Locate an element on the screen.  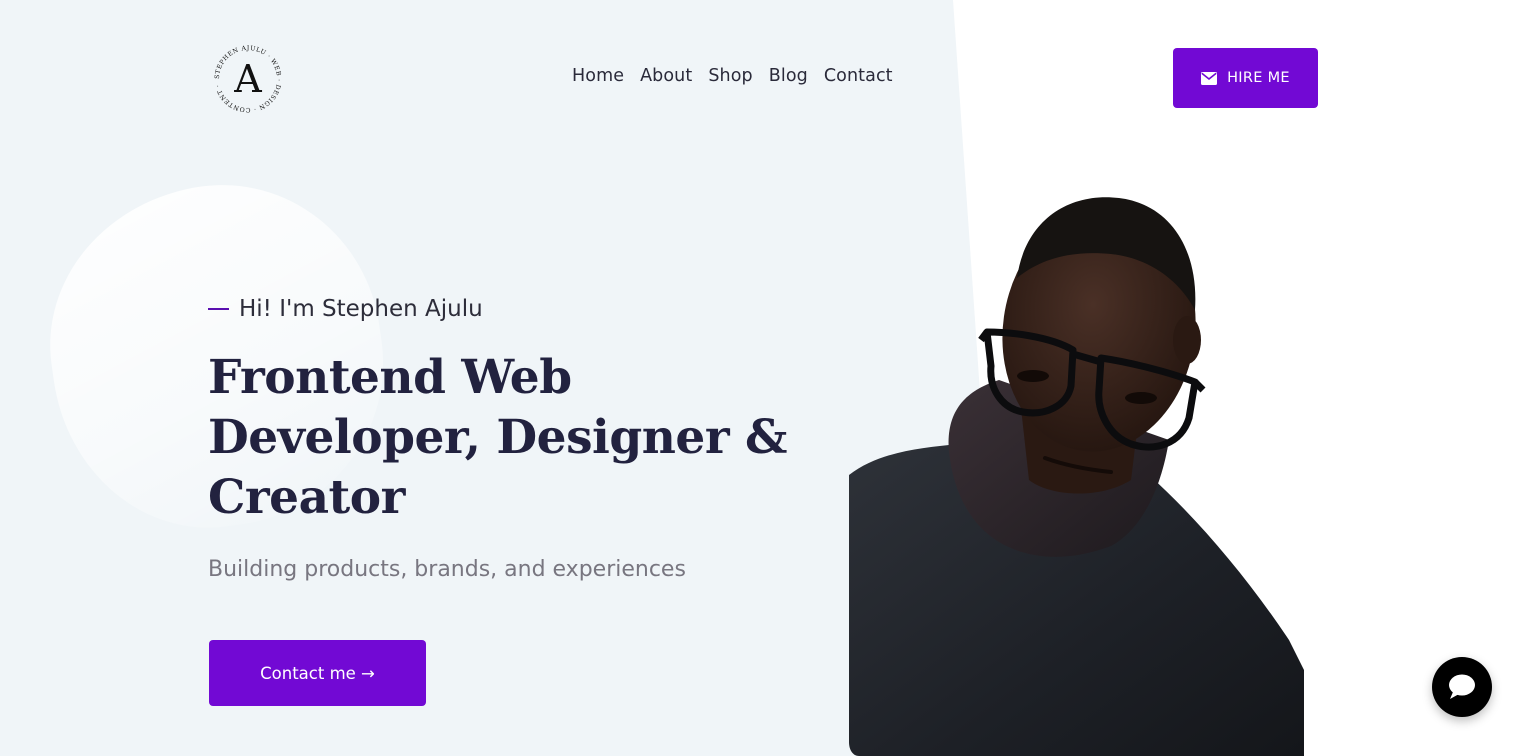
nav-contact: Contact is located at coordinates (858, 76).